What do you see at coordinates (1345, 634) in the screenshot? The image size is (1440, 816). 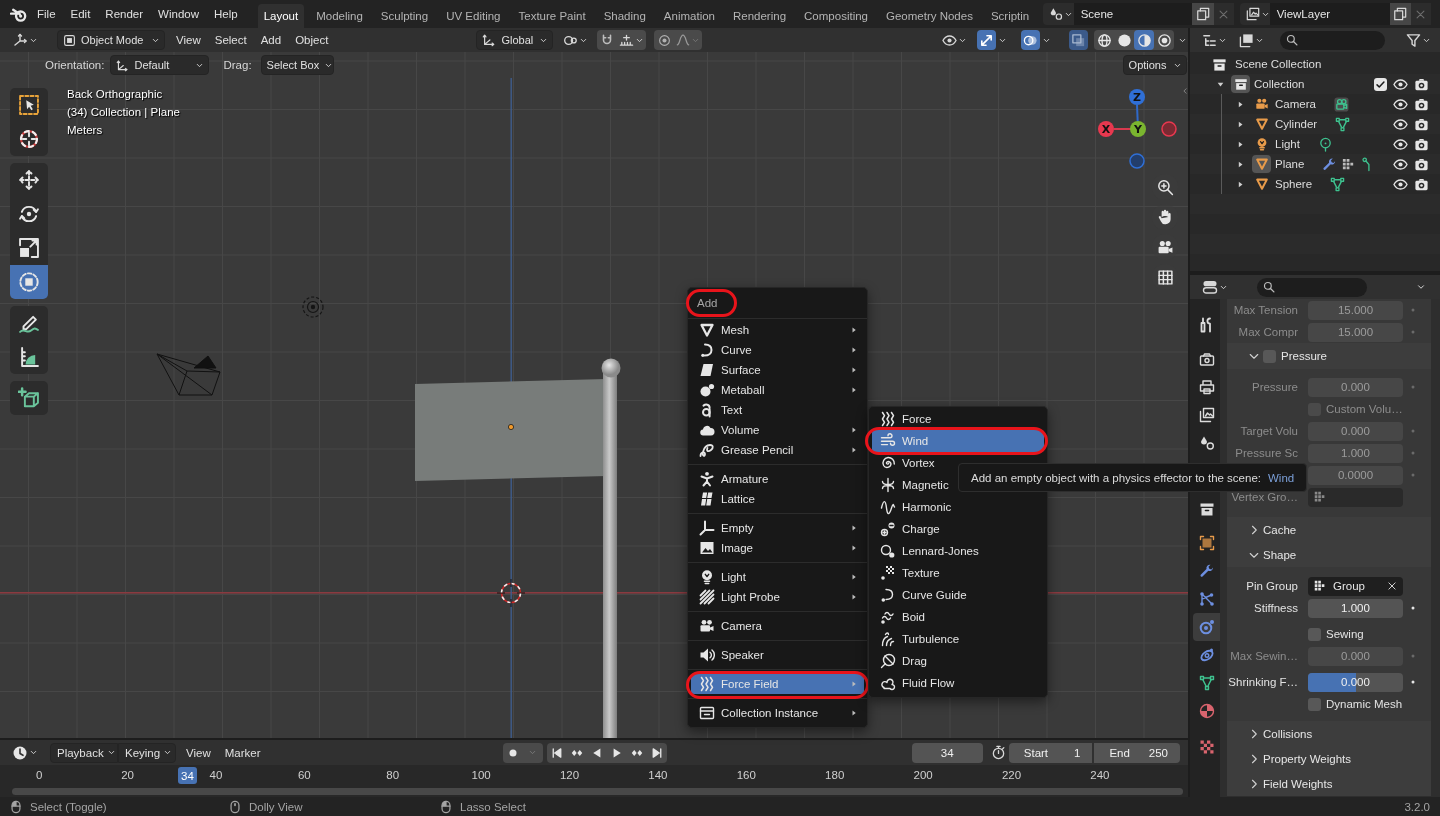 I see `checkbox-label: Sewing` at bounding box center [1345, 634].